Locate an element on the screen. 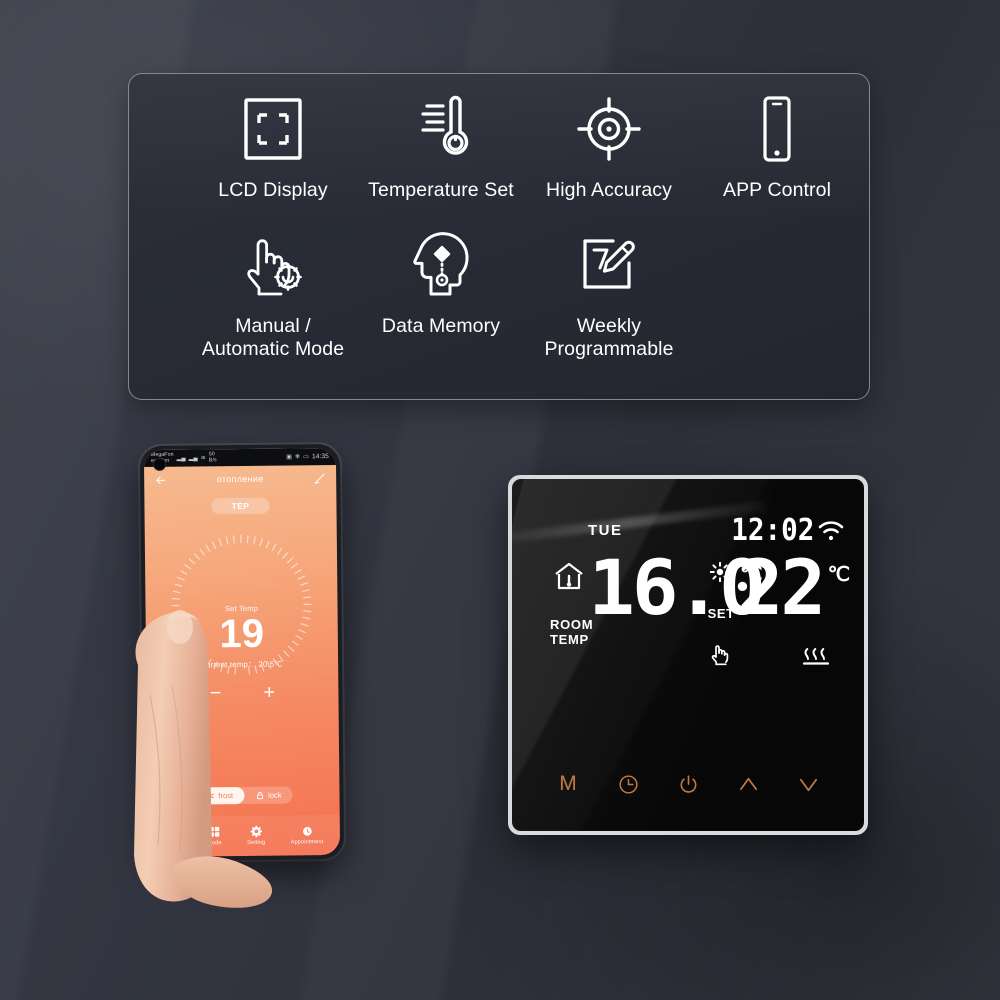  day-of-week: TUE is located at coordinates (605, 531).